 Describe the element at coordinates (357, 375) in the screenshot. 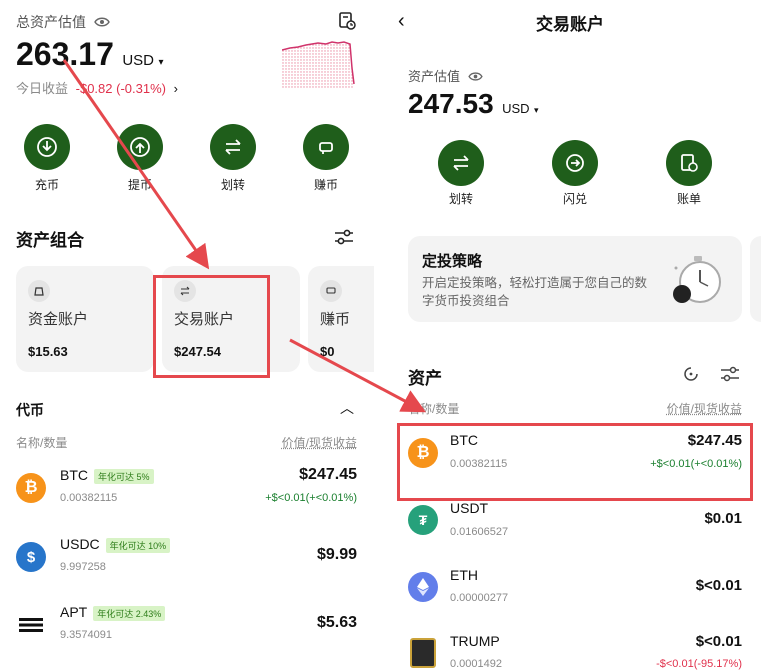

I see `arrow-trading-to-btc` at that location.